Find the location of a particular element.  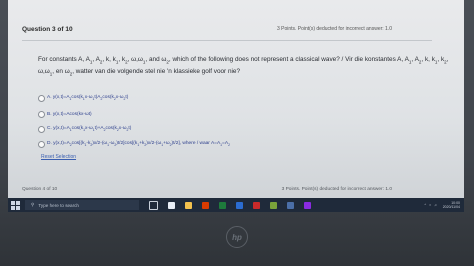

office-icon is located at coordinates (205, 205).